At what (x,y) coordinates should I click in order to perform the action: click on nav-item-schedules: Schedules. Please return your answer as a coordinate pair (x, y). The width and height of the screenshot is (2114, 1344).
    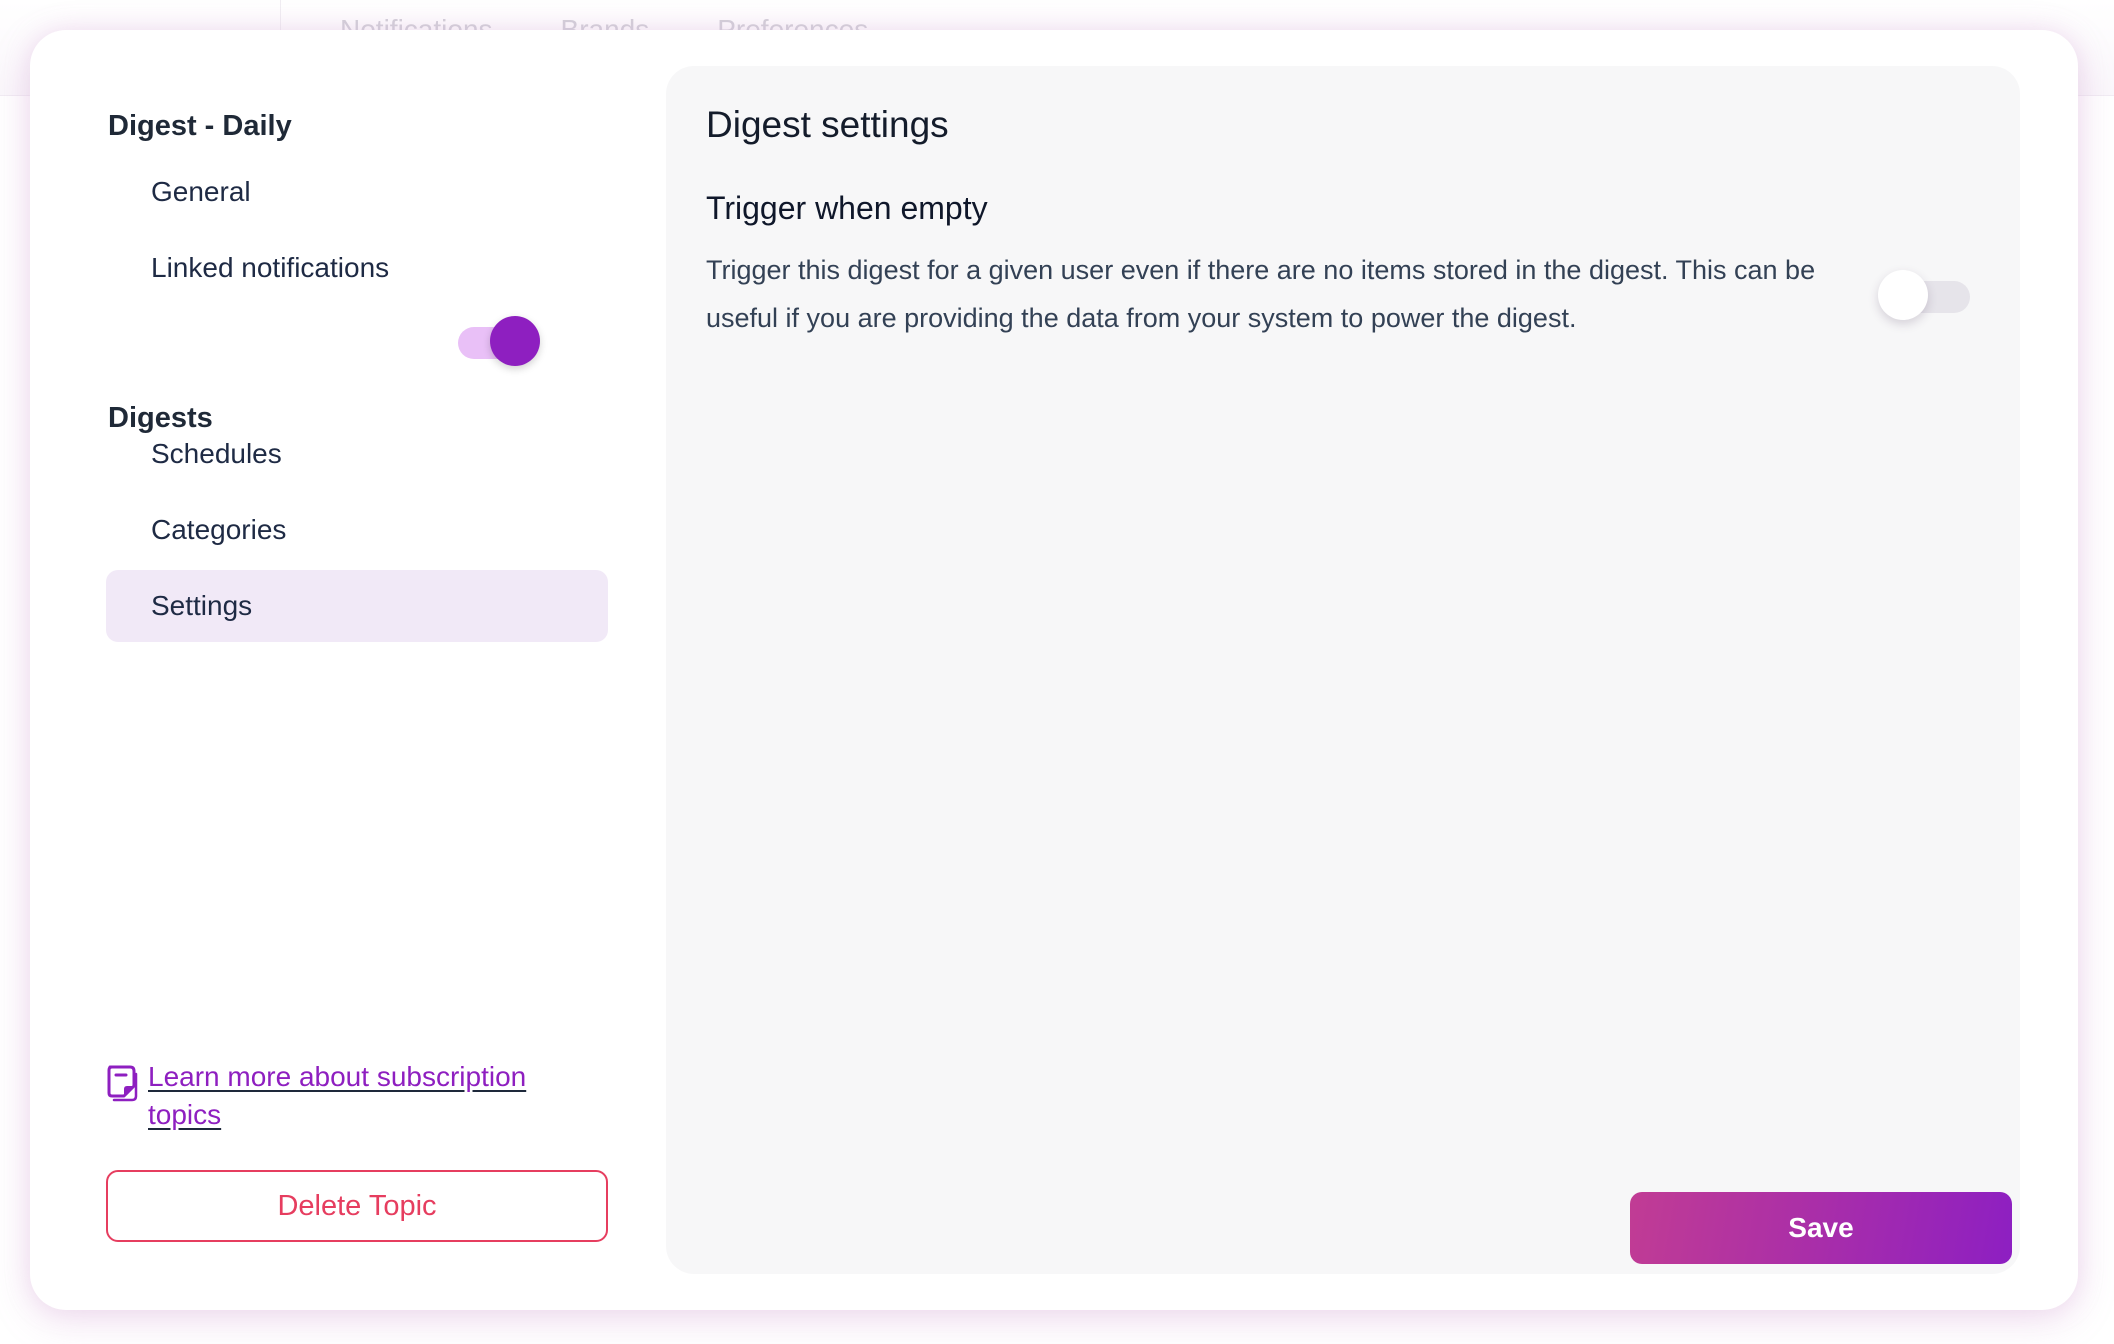
    Looking at the image, I should click on (357, 454).